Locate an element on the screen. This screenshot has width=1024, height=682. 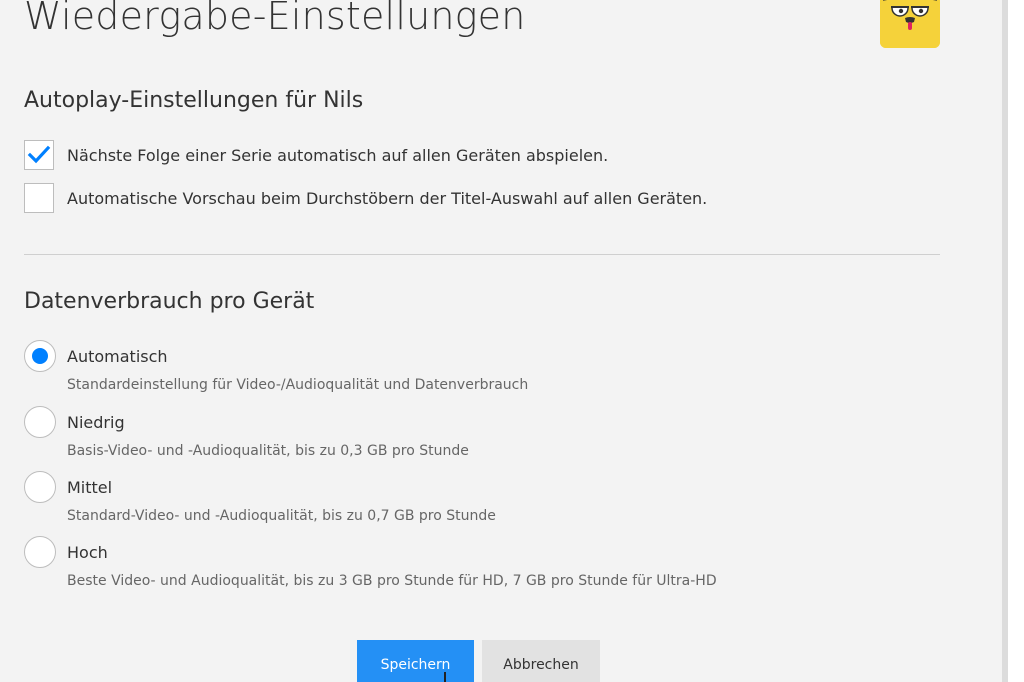
profile-avatar is located at coordinates (910, 24).